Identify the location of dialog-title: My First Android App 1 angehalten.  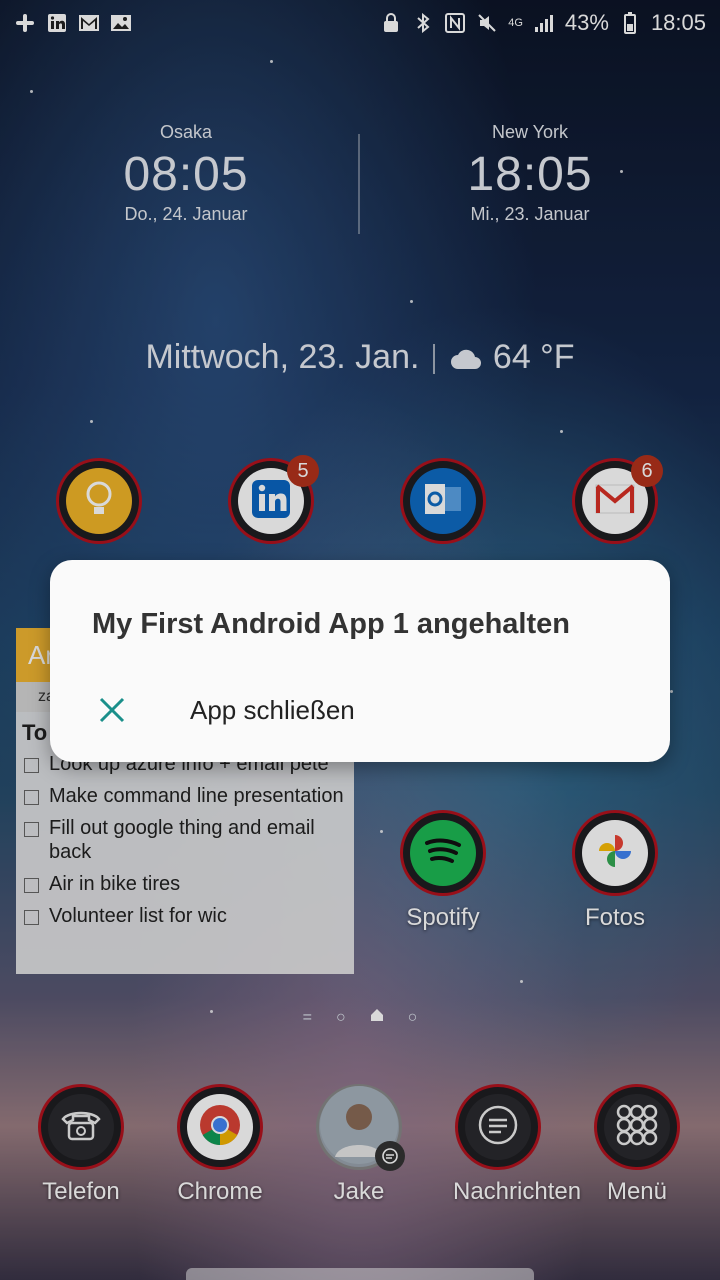
(331, 624).